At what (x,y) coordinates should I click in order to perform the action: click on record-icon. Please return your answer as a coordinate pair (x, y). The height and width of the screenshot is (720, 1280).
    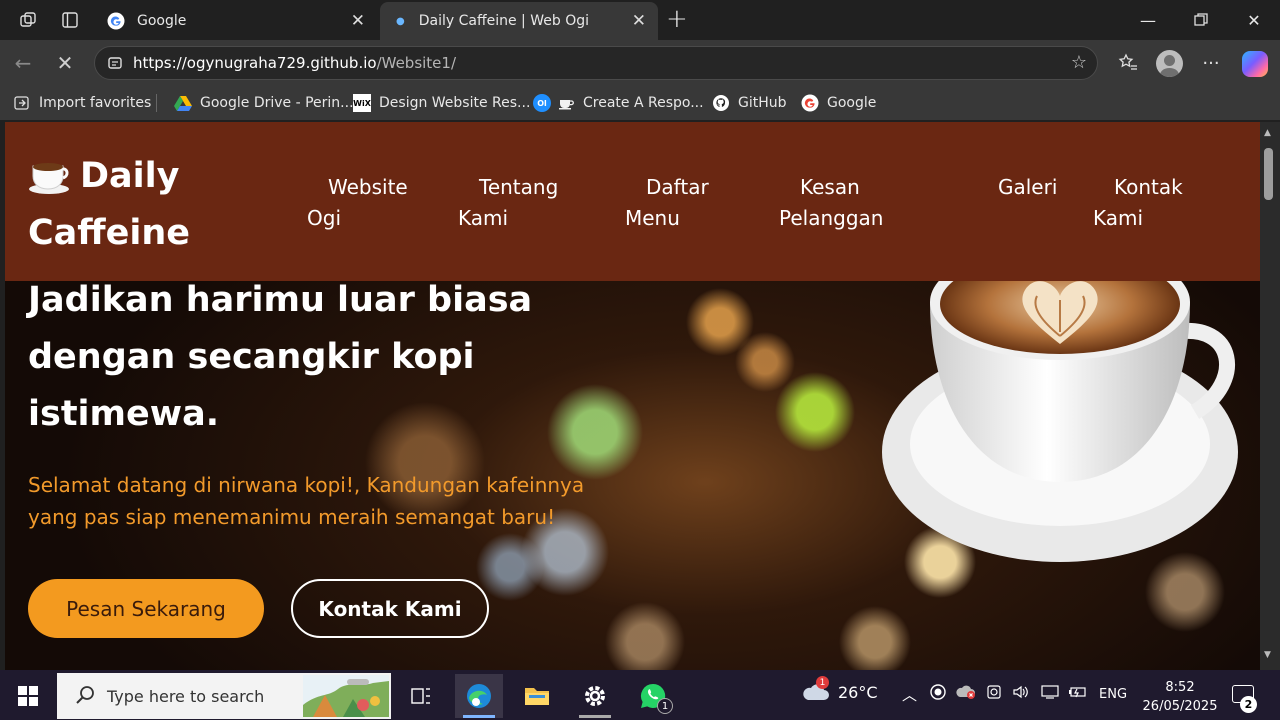
    Looking at the image, I should click on (938, 694).